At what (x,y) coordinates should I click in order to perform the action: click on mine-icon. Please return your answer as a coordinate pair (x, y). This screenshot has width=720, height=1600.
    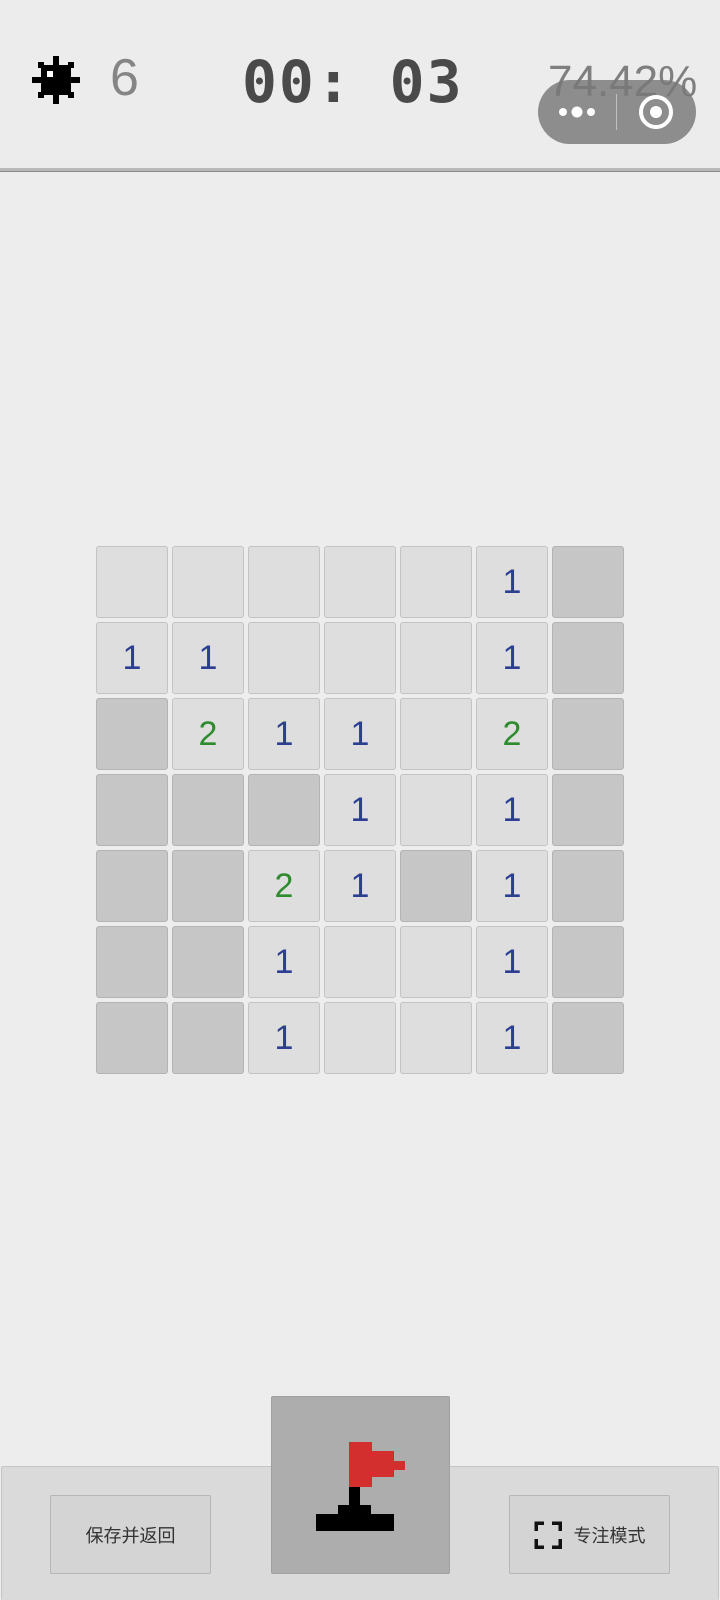
    Looking at the image, I should click on (56, 80).